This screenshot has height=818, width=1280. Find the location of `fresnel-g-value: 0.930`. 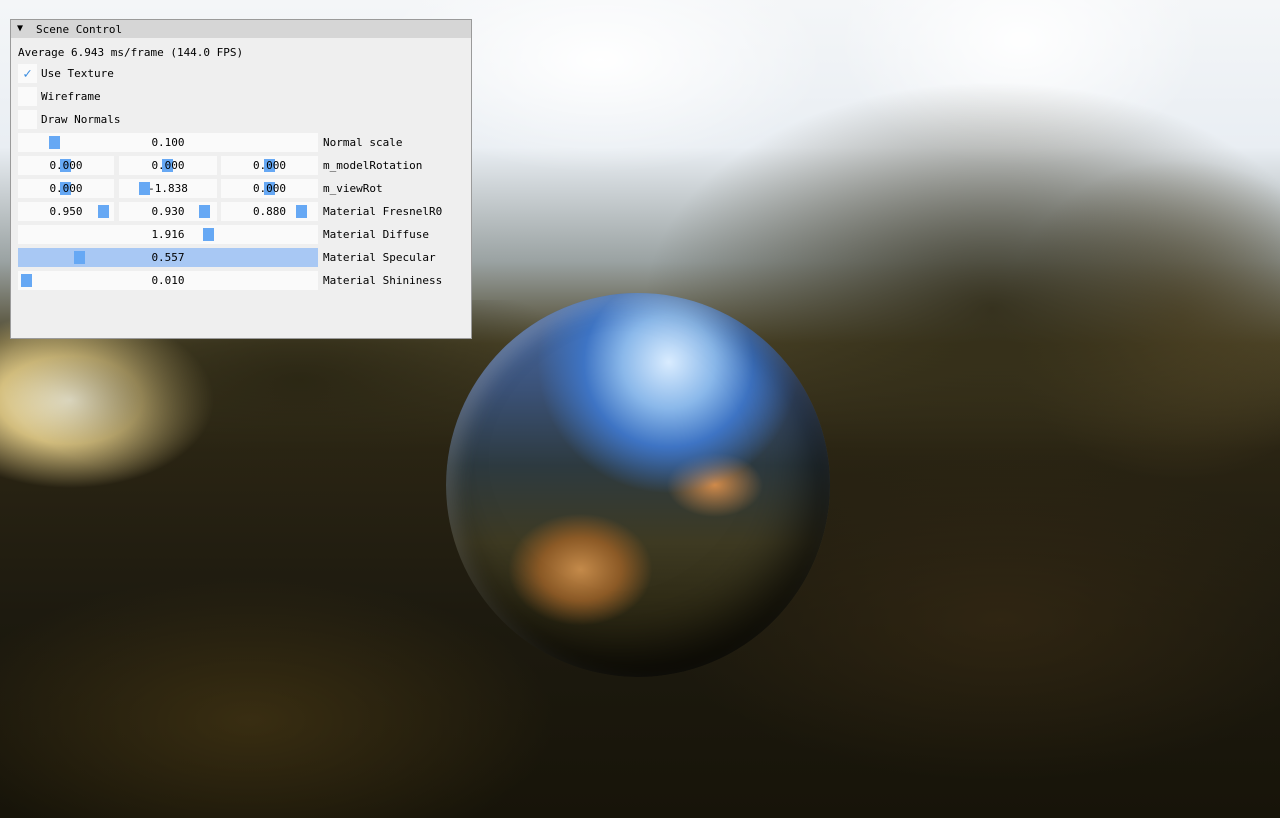

fresnel-g-value: 0.930 is located at coordinates (168, 211).